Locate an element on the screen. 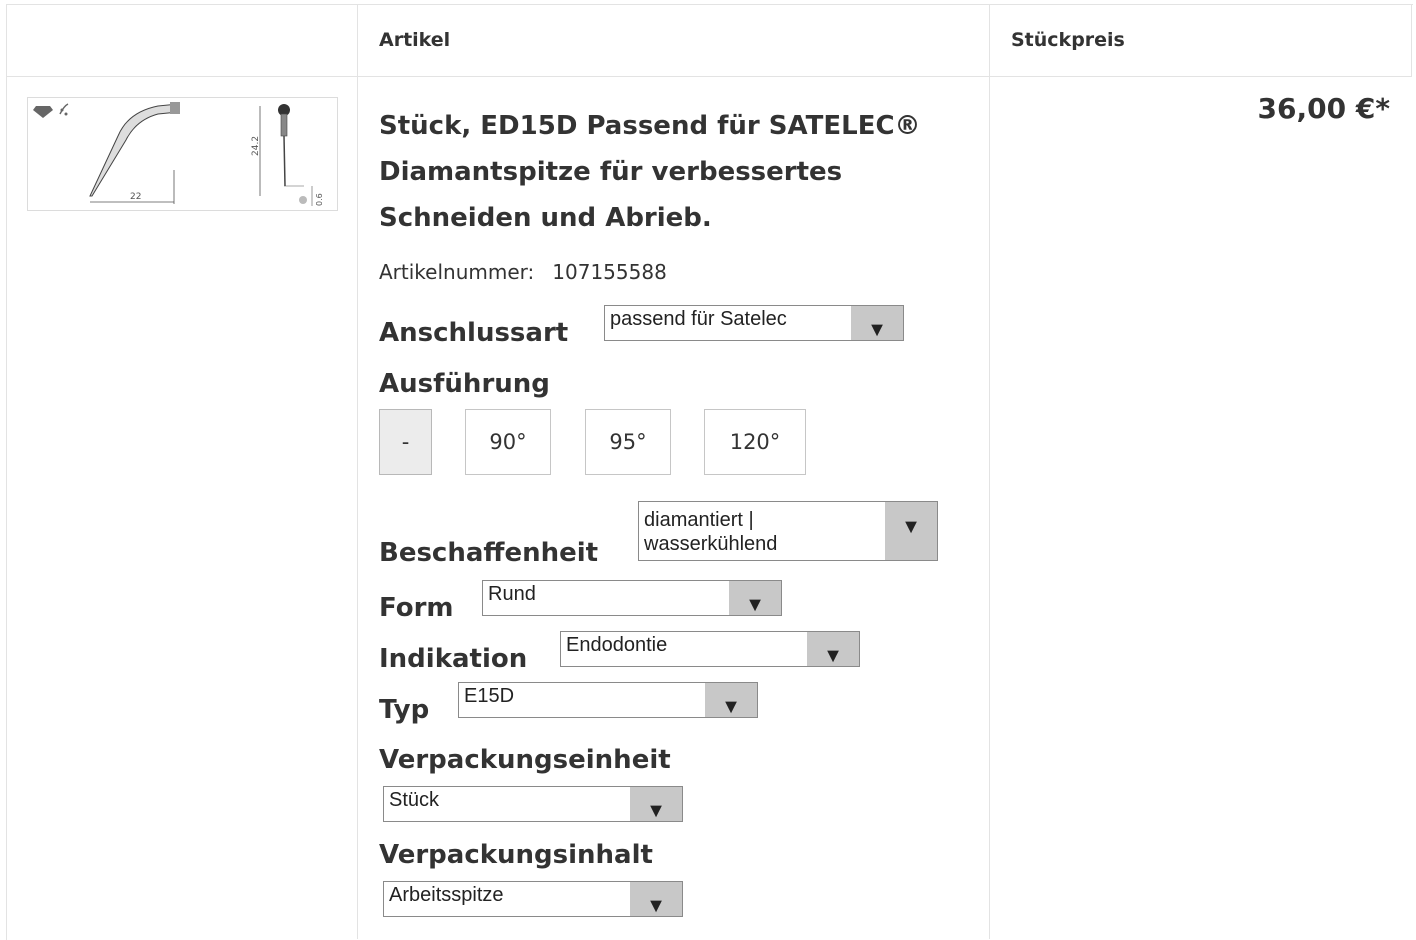 The height and width of the screenshot is (940, 1416). diamond-icon is located at coordinates (43, 112).